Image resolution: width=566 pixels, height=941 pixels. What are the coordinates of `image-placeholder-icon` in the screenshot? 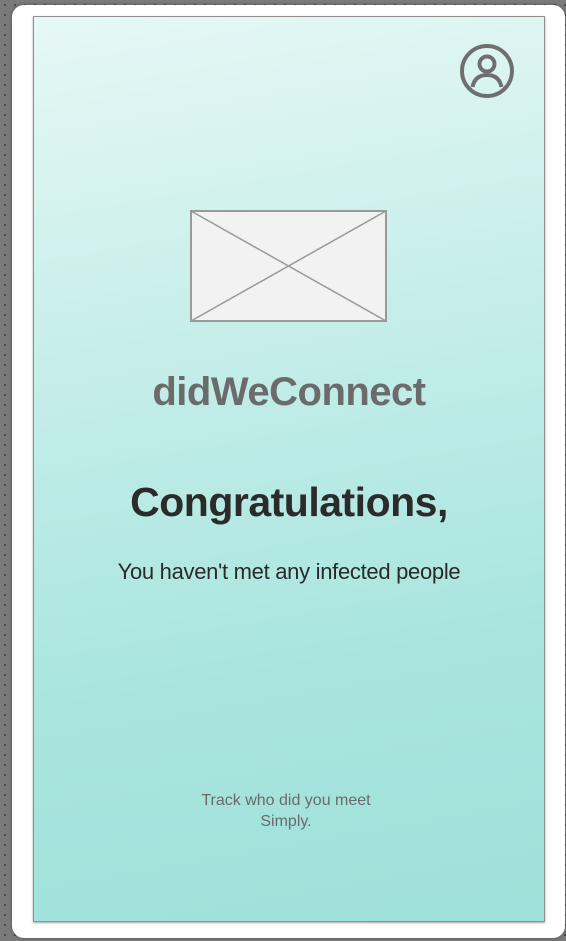 It's located at (288, 266).